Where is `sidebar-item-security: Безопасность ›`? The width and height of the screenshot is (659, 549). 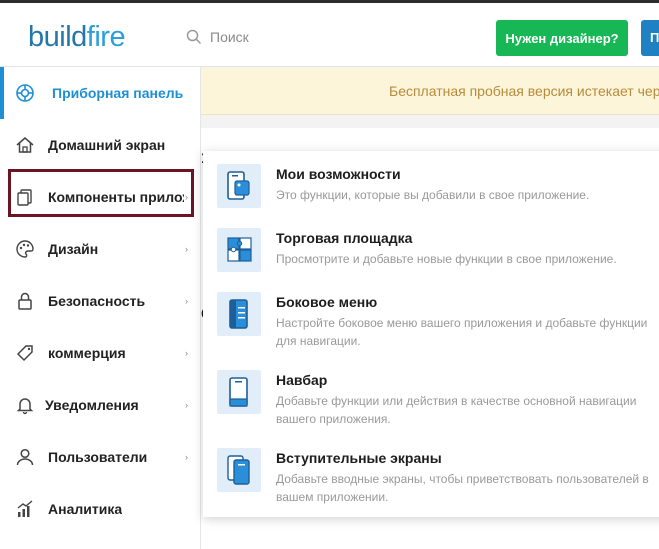 sidebar-item-security: Безопасность › is located at coordinates (100, 301).